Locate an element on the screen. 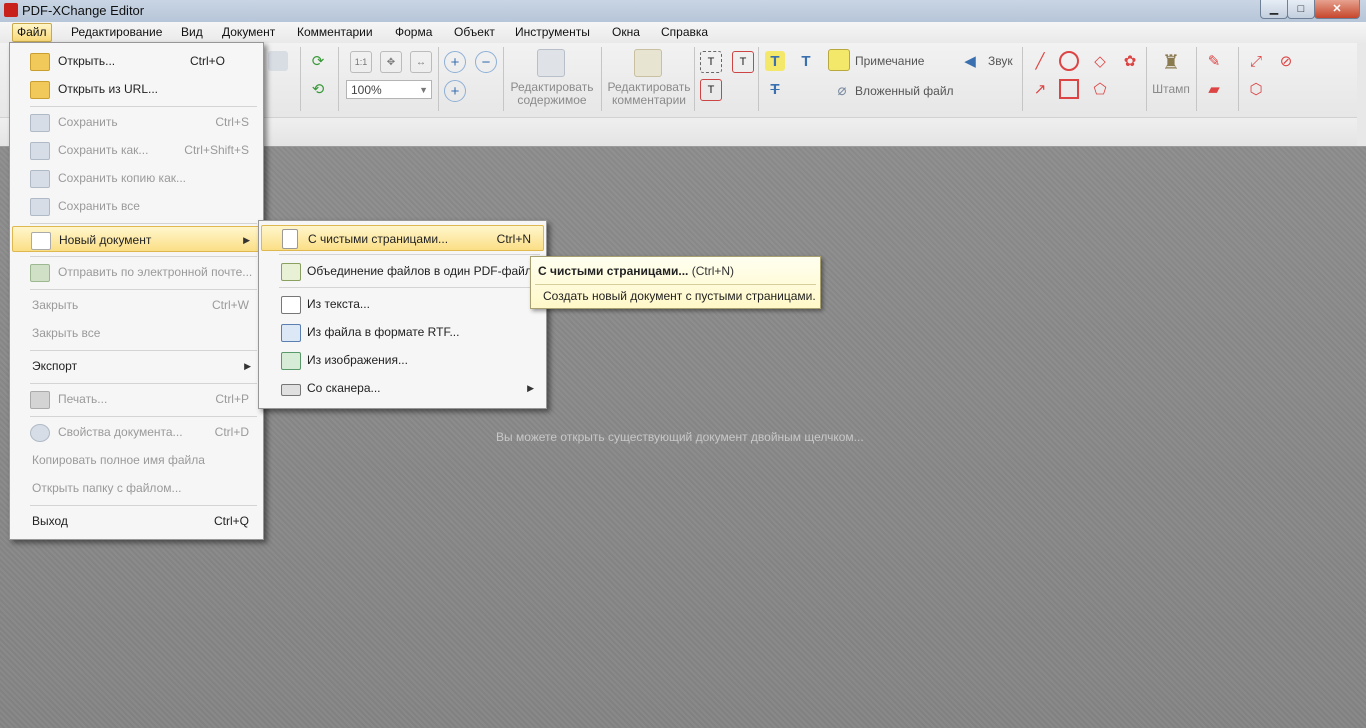 The height and width of the screenshot is (728, 1366). submenu-item-from-scanner: Со сканера... ▶ is located at coordinates (402, 388).